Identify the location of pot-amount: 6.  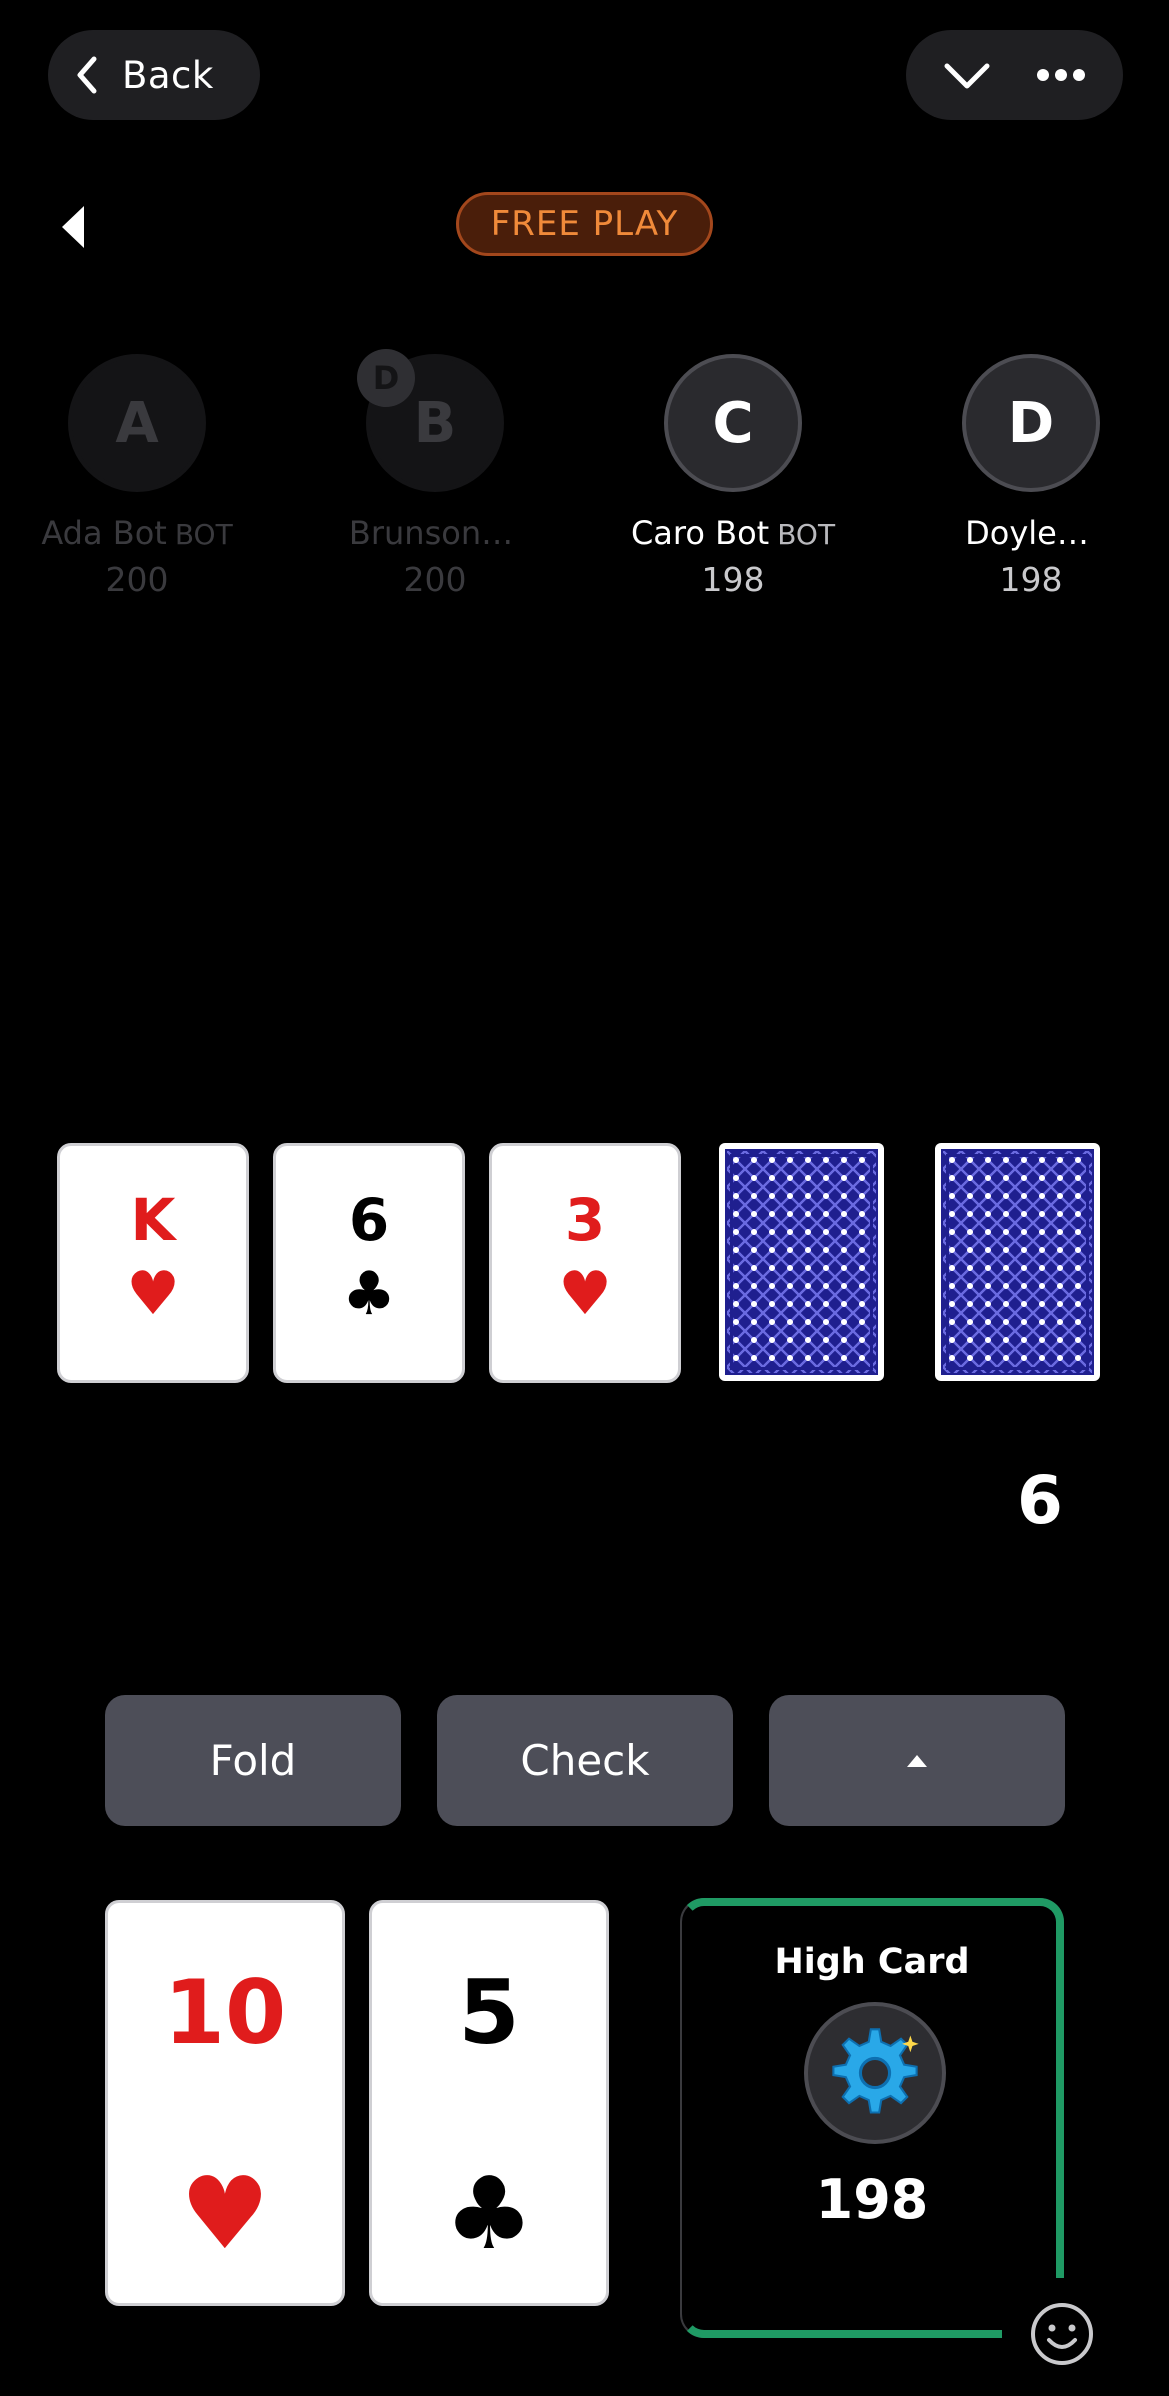
(1040, 1500).